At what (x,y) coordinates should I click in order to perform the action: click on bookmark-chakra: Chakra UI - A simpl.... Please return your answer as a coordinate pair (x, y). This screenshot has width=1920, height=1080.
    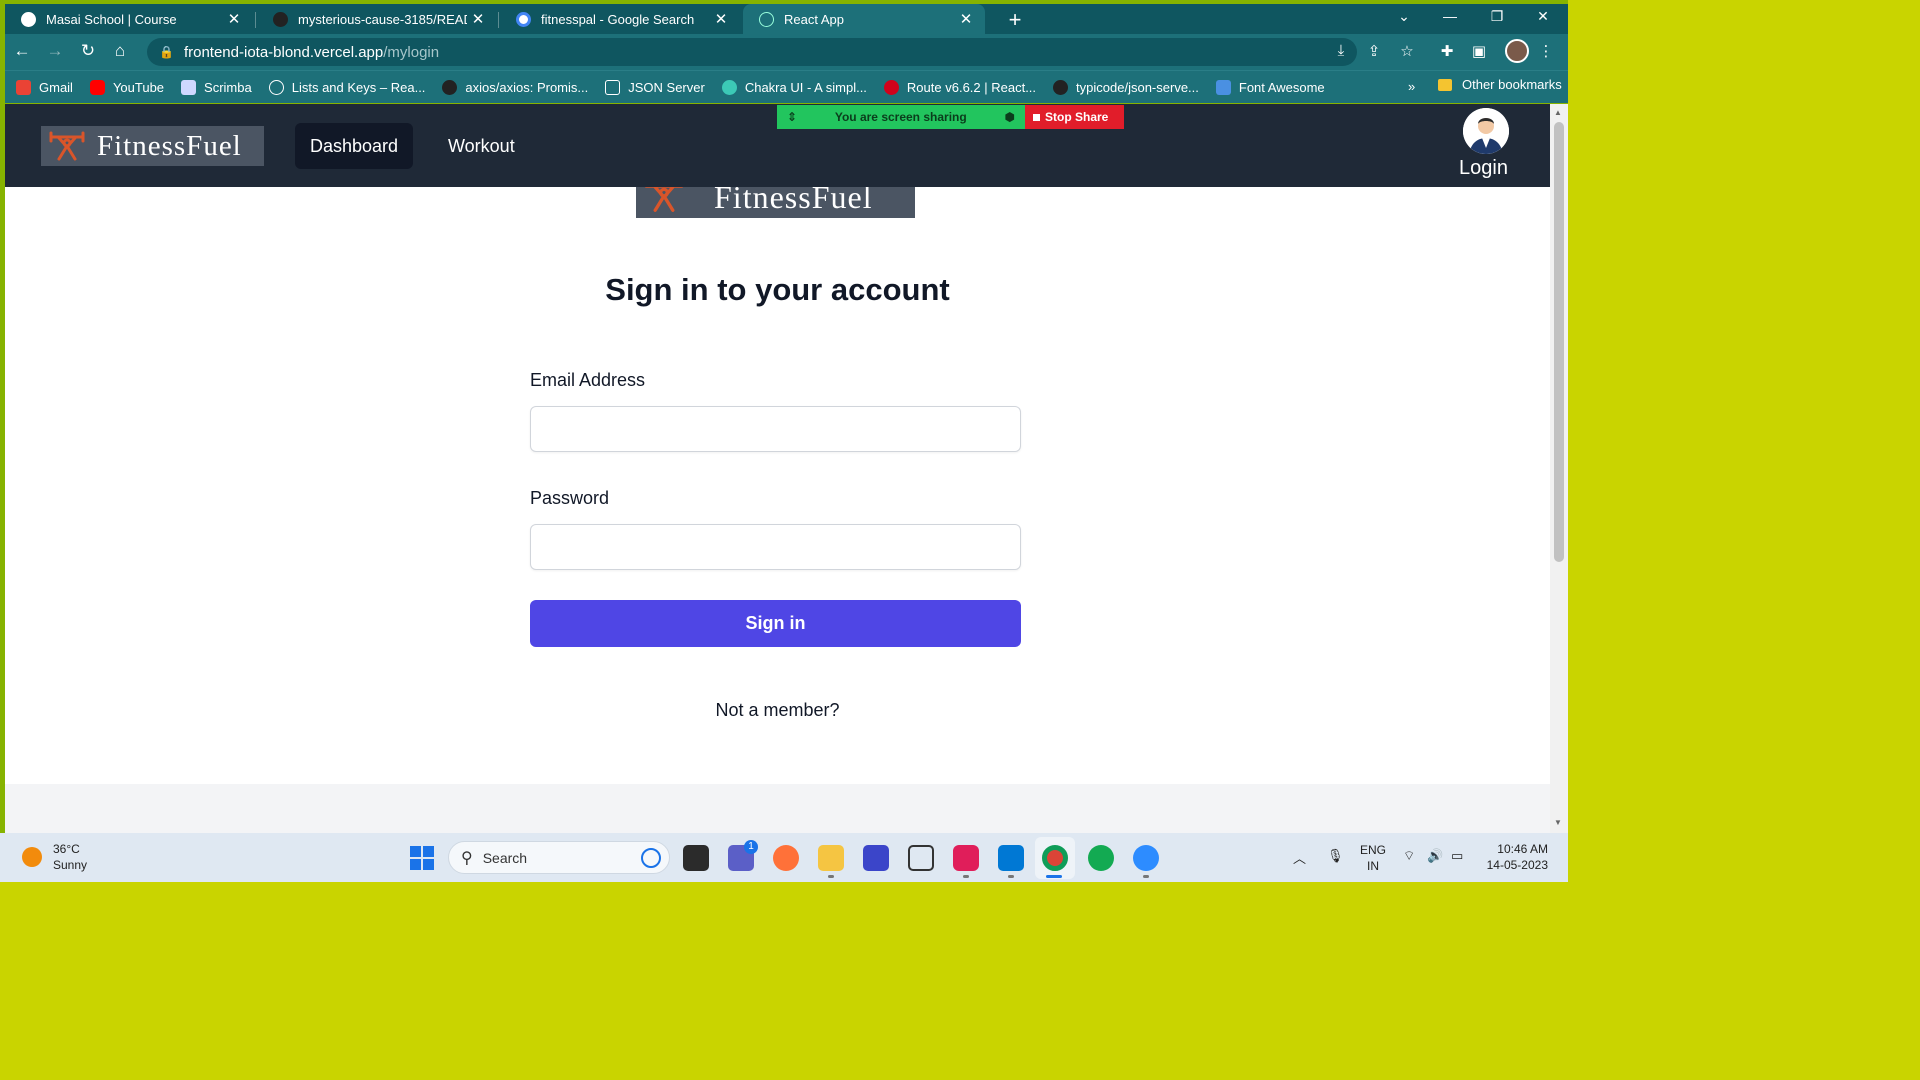
    Looking at the image, I should click on (794, 87).